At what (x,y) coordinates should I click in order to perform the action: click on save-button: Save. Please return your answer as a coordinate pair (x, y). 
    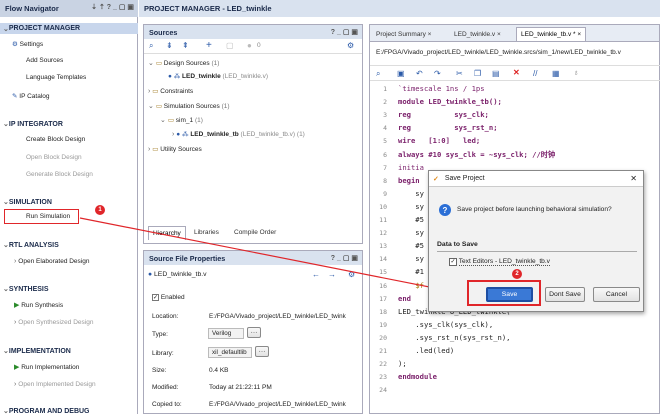
    Looking at the image, I should click on (509, 294).